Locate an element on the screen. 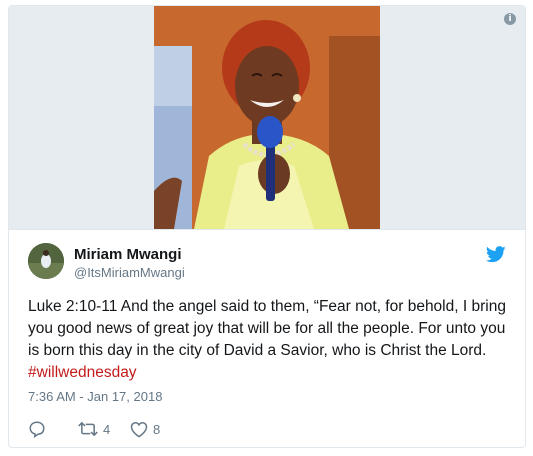  tweet-header: Miriam Mwangi @ItsMiriamMwangi is located at coordinates (268, 263).